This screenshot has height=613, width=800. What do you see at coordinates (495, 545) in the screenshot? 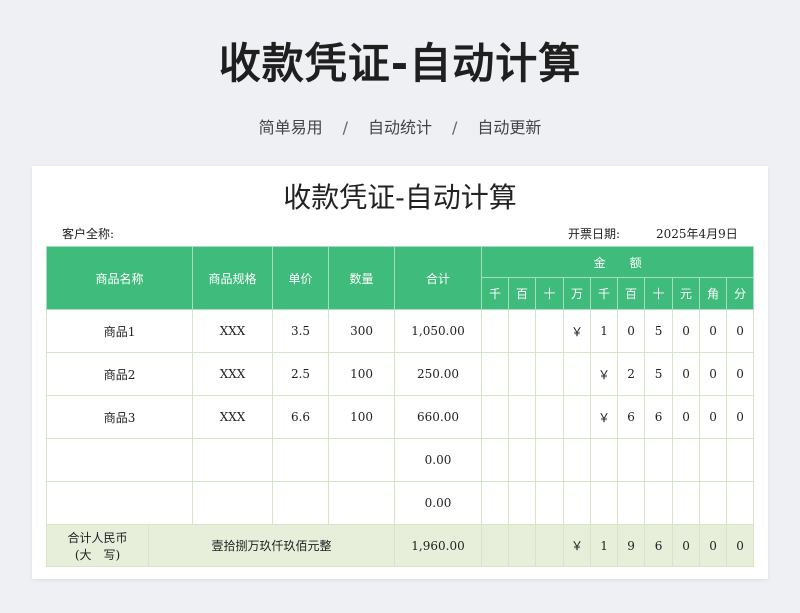
I see `total-digit` at bounding box center [495, 545].